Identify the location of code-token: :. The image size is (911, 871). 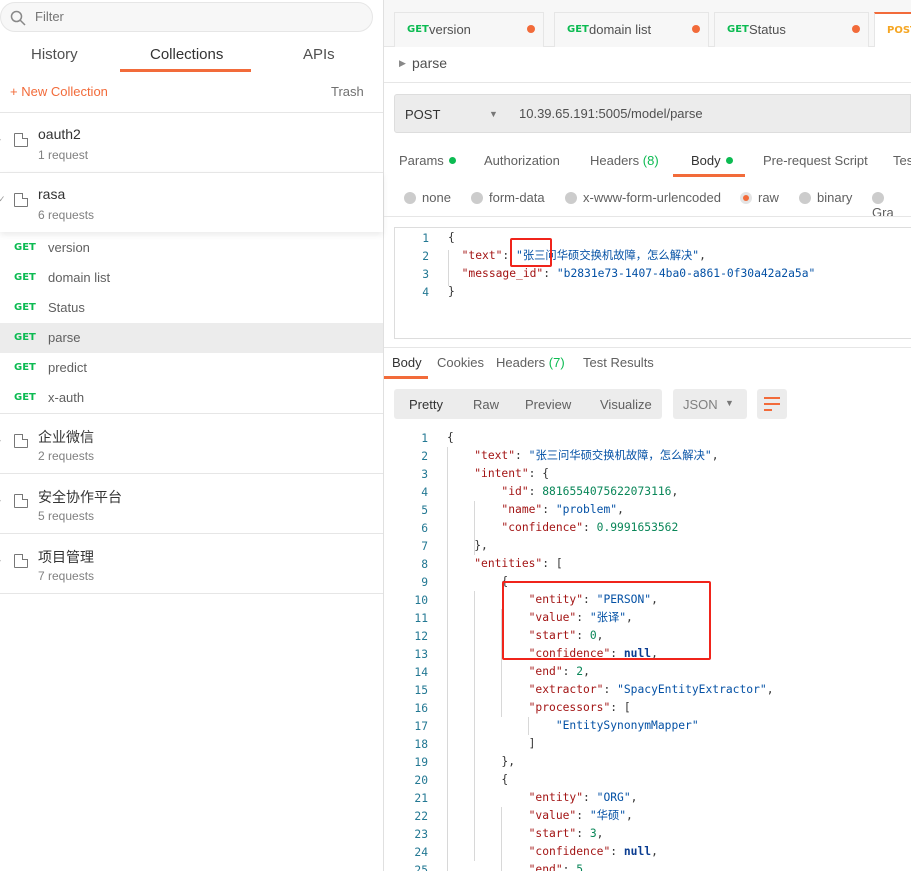
(610, 689).